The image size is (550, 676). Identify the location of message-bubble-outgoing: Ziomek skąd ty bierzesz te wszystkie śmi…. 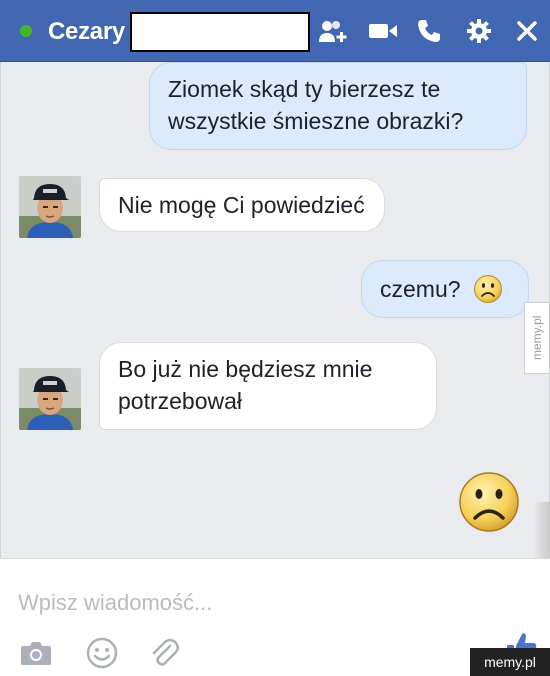
(338, 106).